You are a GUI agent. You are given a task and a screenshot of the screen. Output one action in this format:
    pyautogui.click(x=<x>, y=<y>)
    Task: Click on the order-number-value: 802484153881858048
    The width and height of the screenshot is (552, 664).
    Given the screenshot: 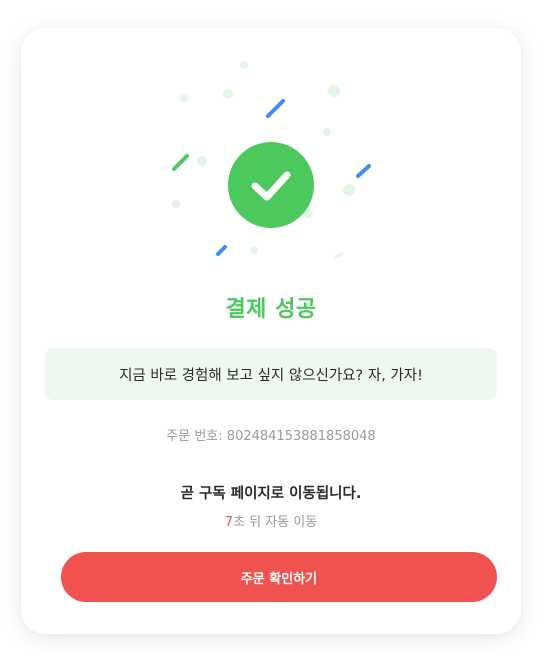 What is the action you would take?
    pyautogui.click(x=301, y=436)
    